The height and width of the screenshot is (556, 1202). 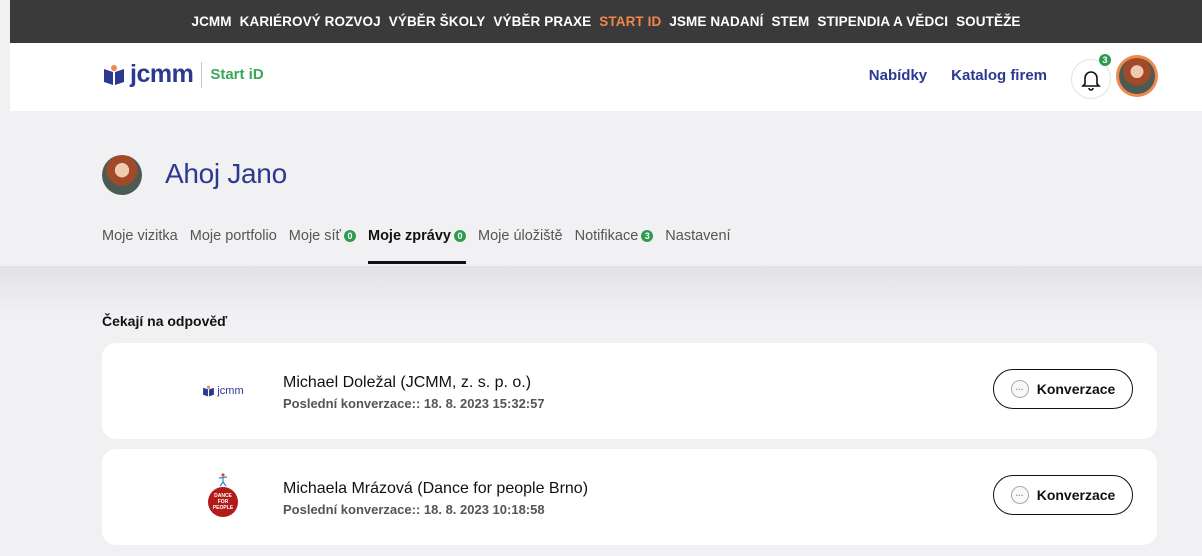 What do you see at coordinates (233, 246) in the screenshot?
I see `tab-moje-portfolio: Moje portfolio` at bounding box center [233, 246].